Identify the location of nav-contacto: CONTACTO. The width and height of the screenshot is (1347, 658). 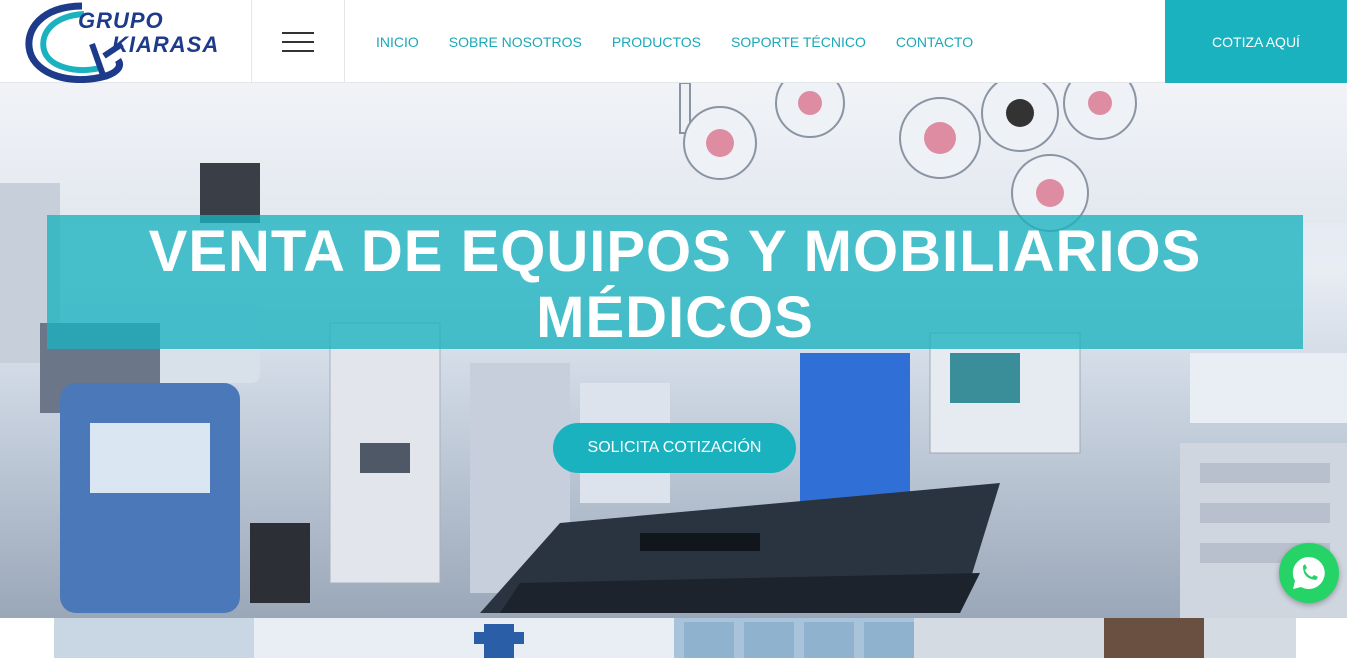
(934, 42).